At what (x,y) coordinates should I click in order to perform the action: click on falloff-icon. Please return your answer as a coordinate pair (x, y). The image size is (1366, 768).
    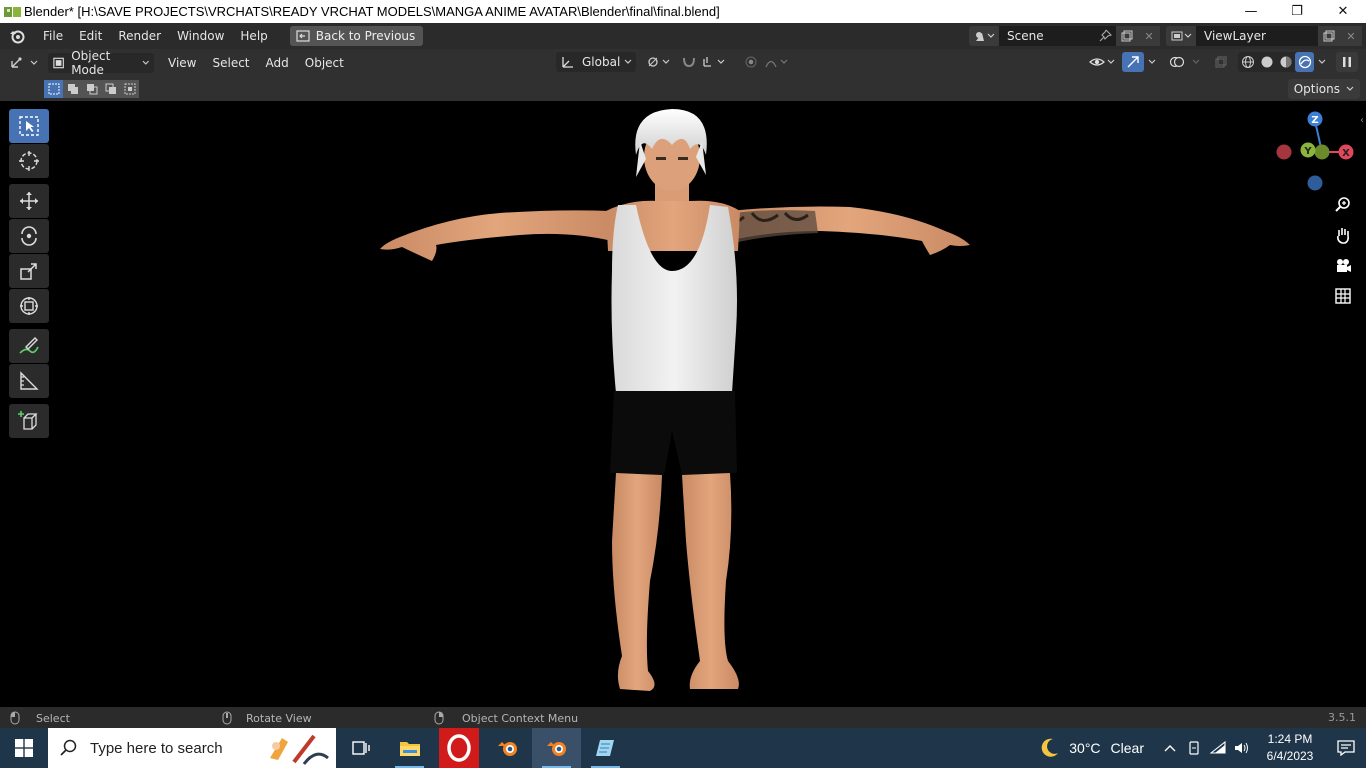
    Looking at the image, I should click on (777, 62).